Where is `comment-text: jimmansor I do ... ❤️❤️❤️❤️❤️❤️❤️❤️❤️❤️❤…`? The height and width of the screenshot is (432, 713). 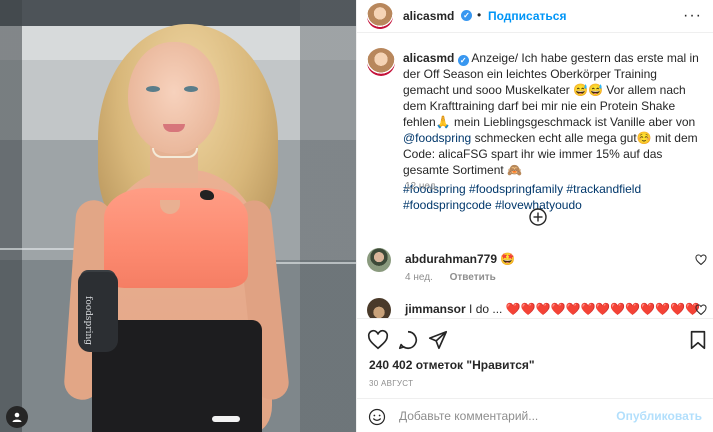
comment-text: jimmansor I do ... ❤️❤️❤️❤️❤️❤️❤️❤️❤️❤️❤… is located at coordinates (552, 309).